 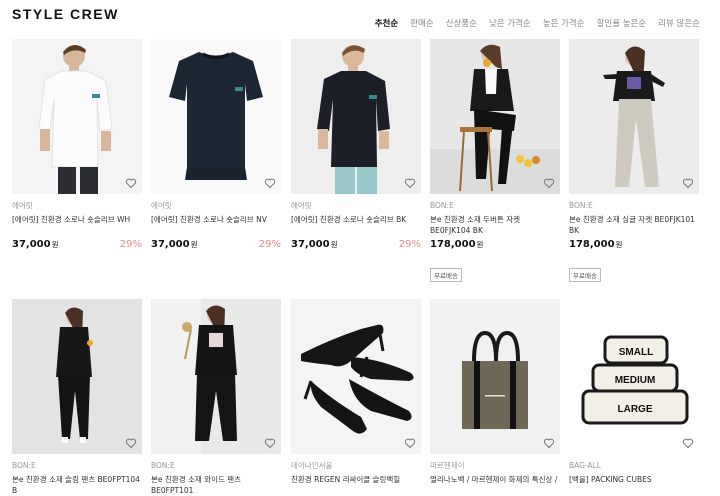 What do you see at coordinates (356, 485) in the screenshot?
I see `product-name: 친환경 REGEN 리싸이클 슬링백힐` at bounding box center [356, 485].